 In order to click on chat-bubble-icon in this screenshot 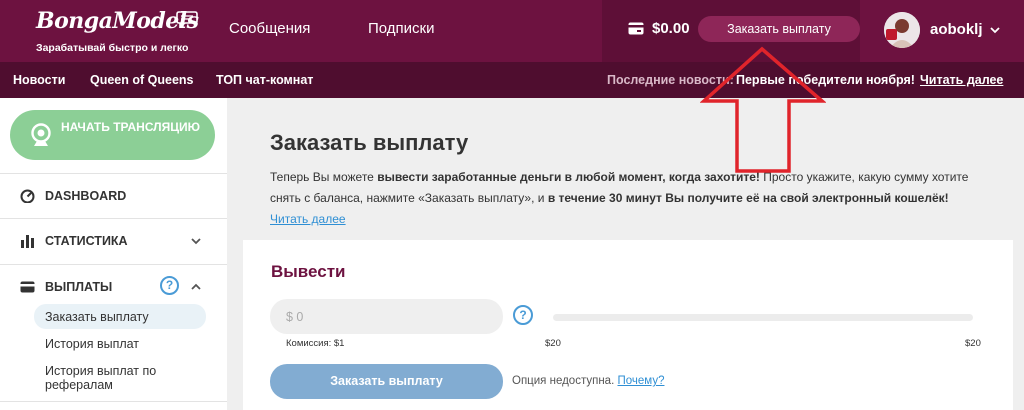, I will do `click(187, 19)`.